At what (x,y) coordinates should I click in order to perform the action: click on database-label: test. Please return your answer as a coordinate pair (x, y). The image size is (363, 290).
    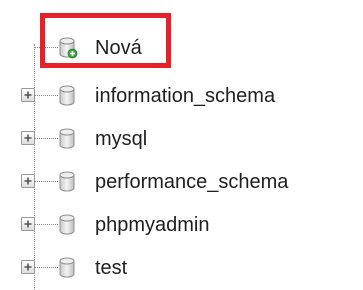
    Looking at the image, I should click on (111, 268).